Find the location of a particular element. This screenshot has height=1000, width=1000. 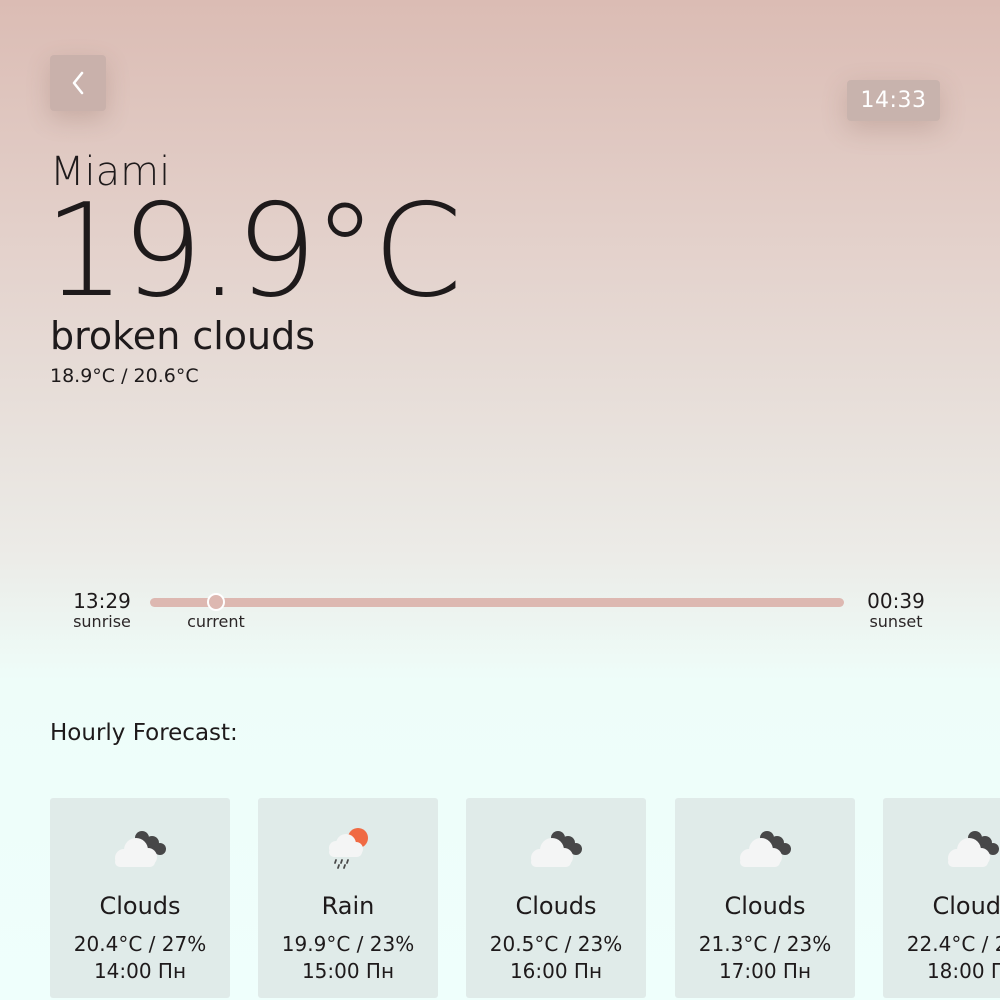

forecast-time: 18:00 Пн is located at coordinates (963, 971).